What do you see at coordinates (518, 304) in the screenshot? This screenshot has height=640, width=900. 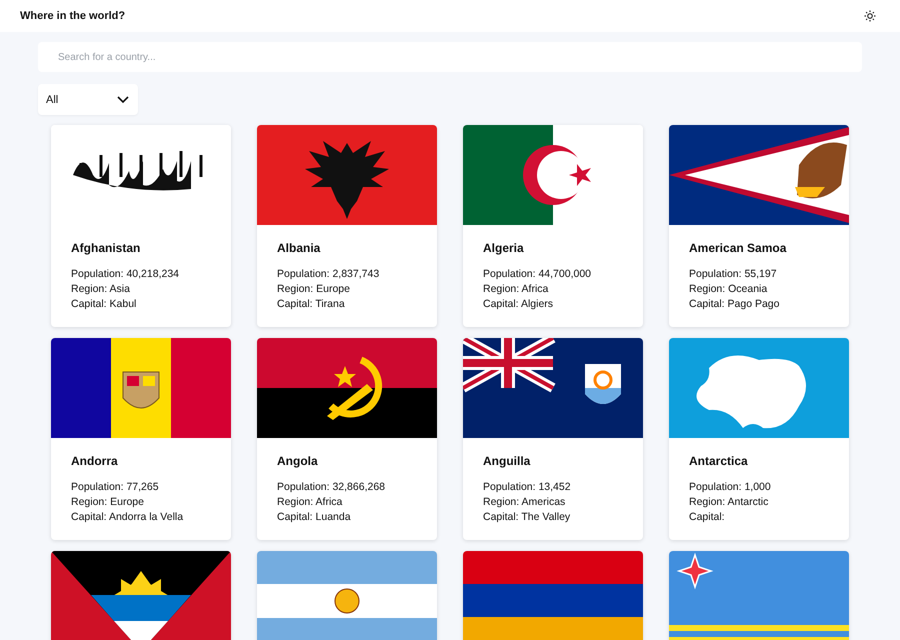 I see `capital-text: Capital: Algiers` at bounding box center [518, 304].